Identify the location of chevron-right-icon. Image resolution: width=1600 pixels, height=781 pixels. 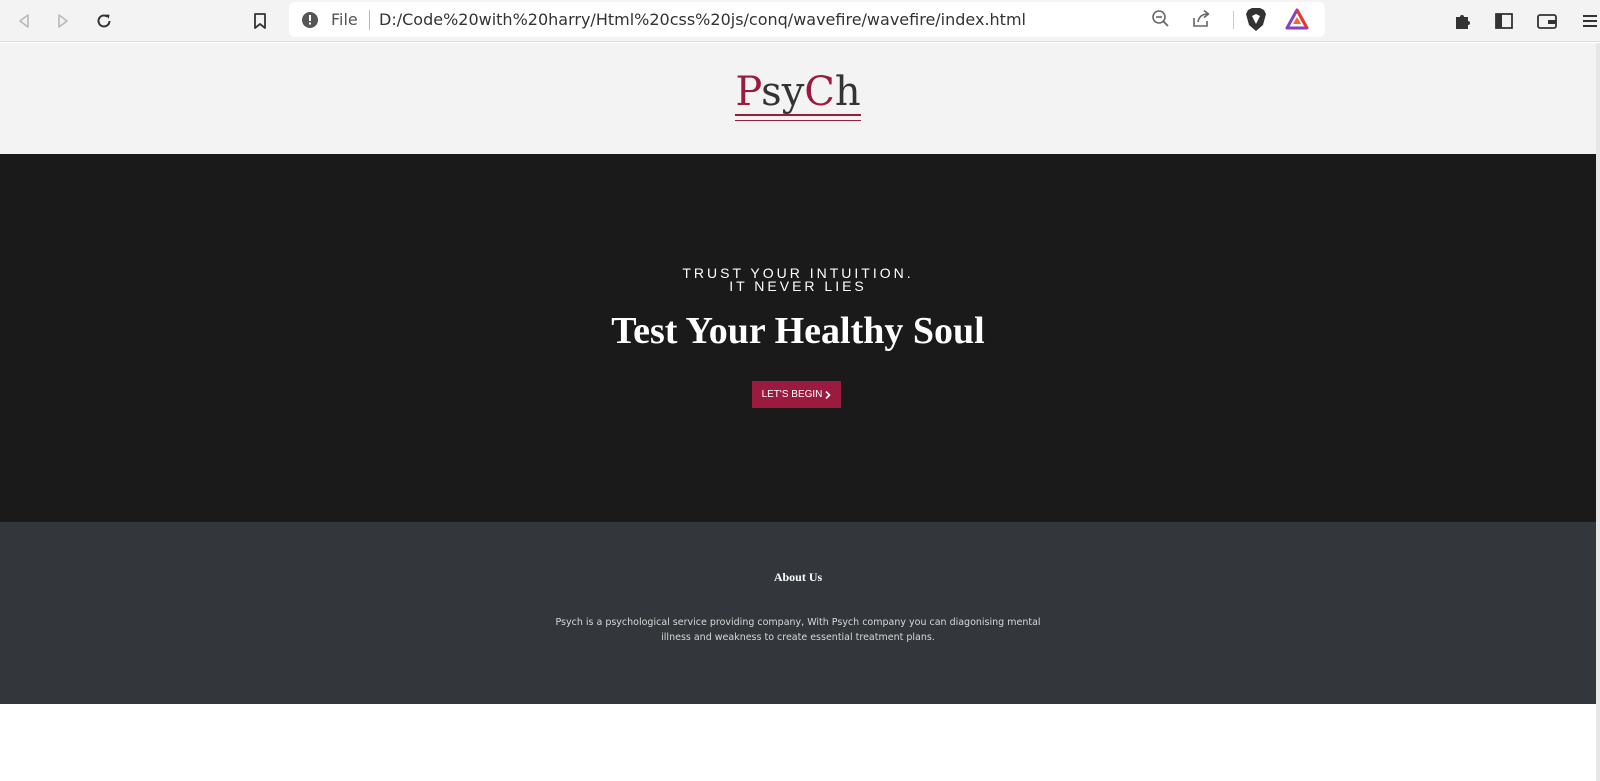
(828, 394).